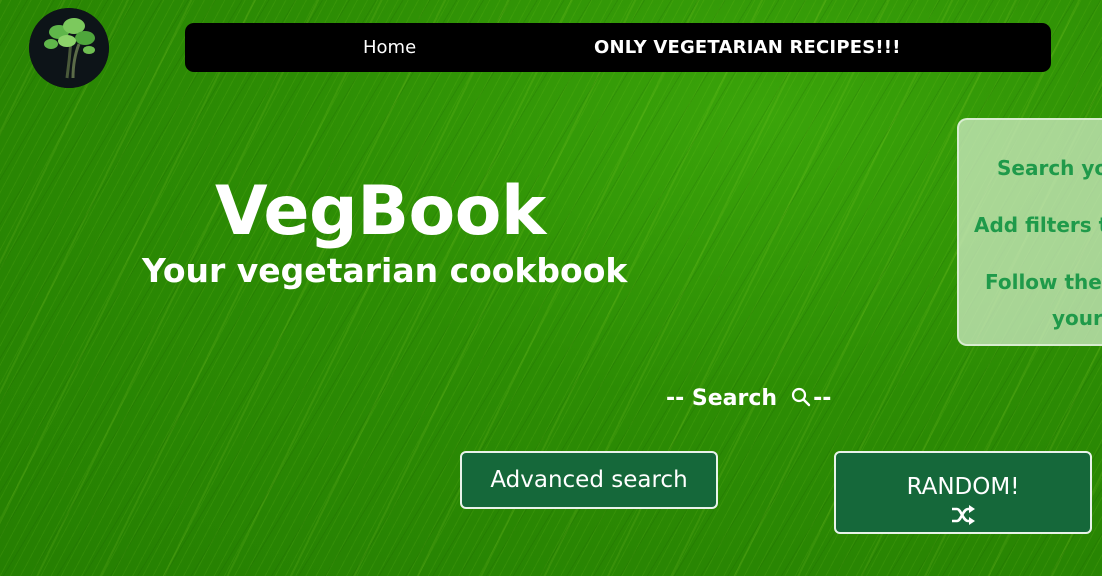  Describe the element at coordinates (1077, 318) in the screenshot. I see `info-line: your` at that location.